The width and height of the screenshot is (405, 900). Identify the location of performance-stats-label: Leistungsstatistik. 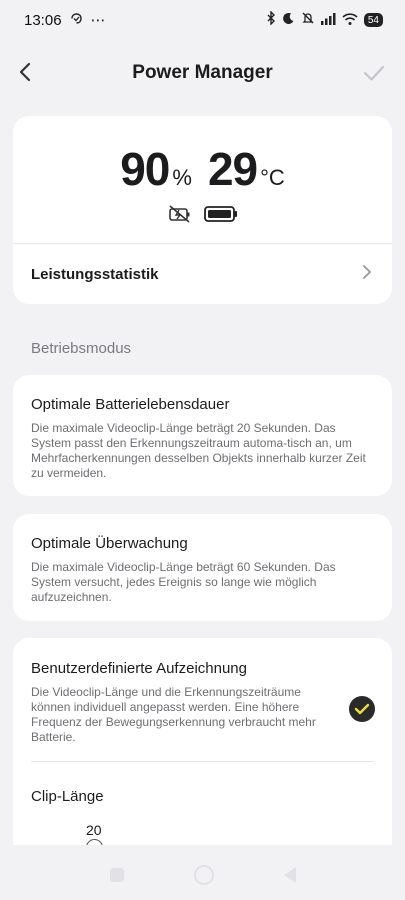
(95, 274).